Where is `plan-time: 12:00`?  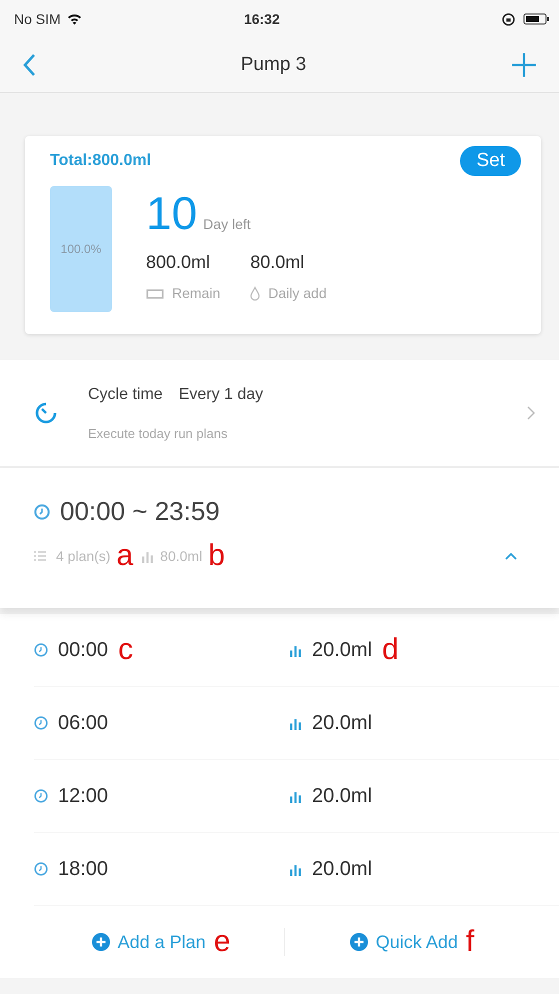
plan-time: 12:00 is located at coordinates (83, 796).